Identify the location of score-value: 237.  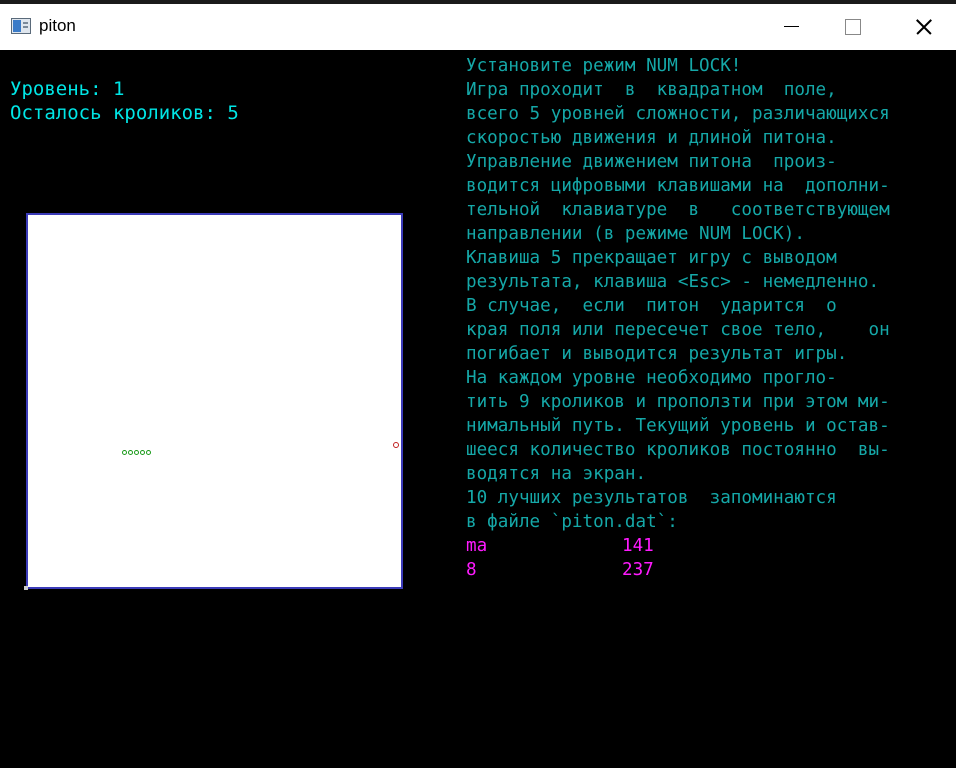
(638, 570).